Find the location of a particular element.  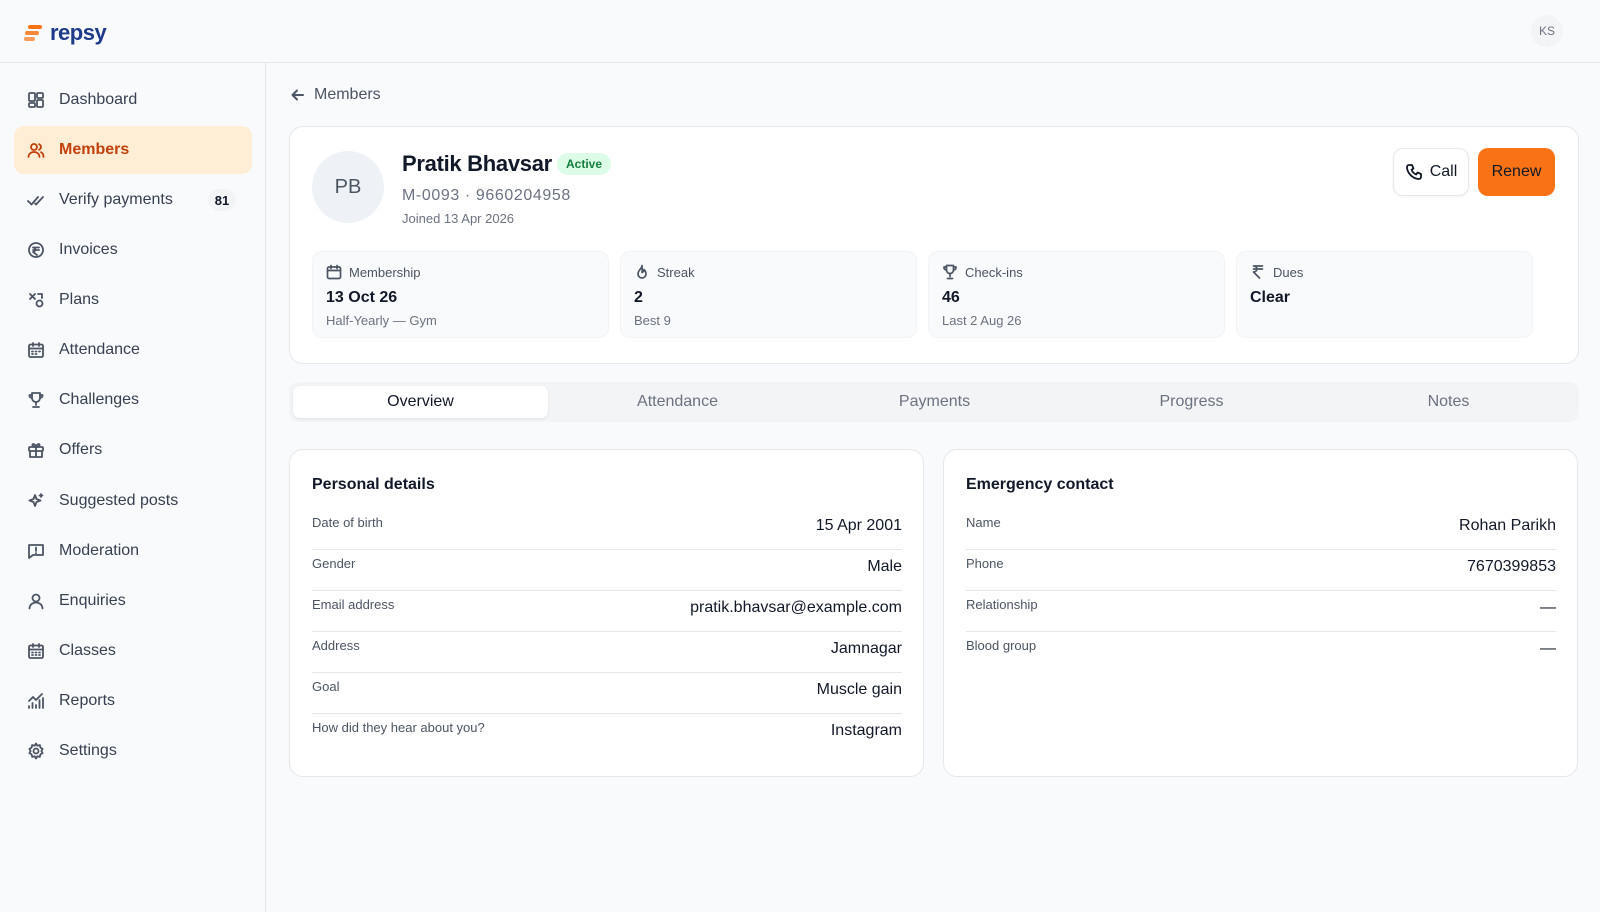

detail-label: Goal is located at coordinates (326, 686).